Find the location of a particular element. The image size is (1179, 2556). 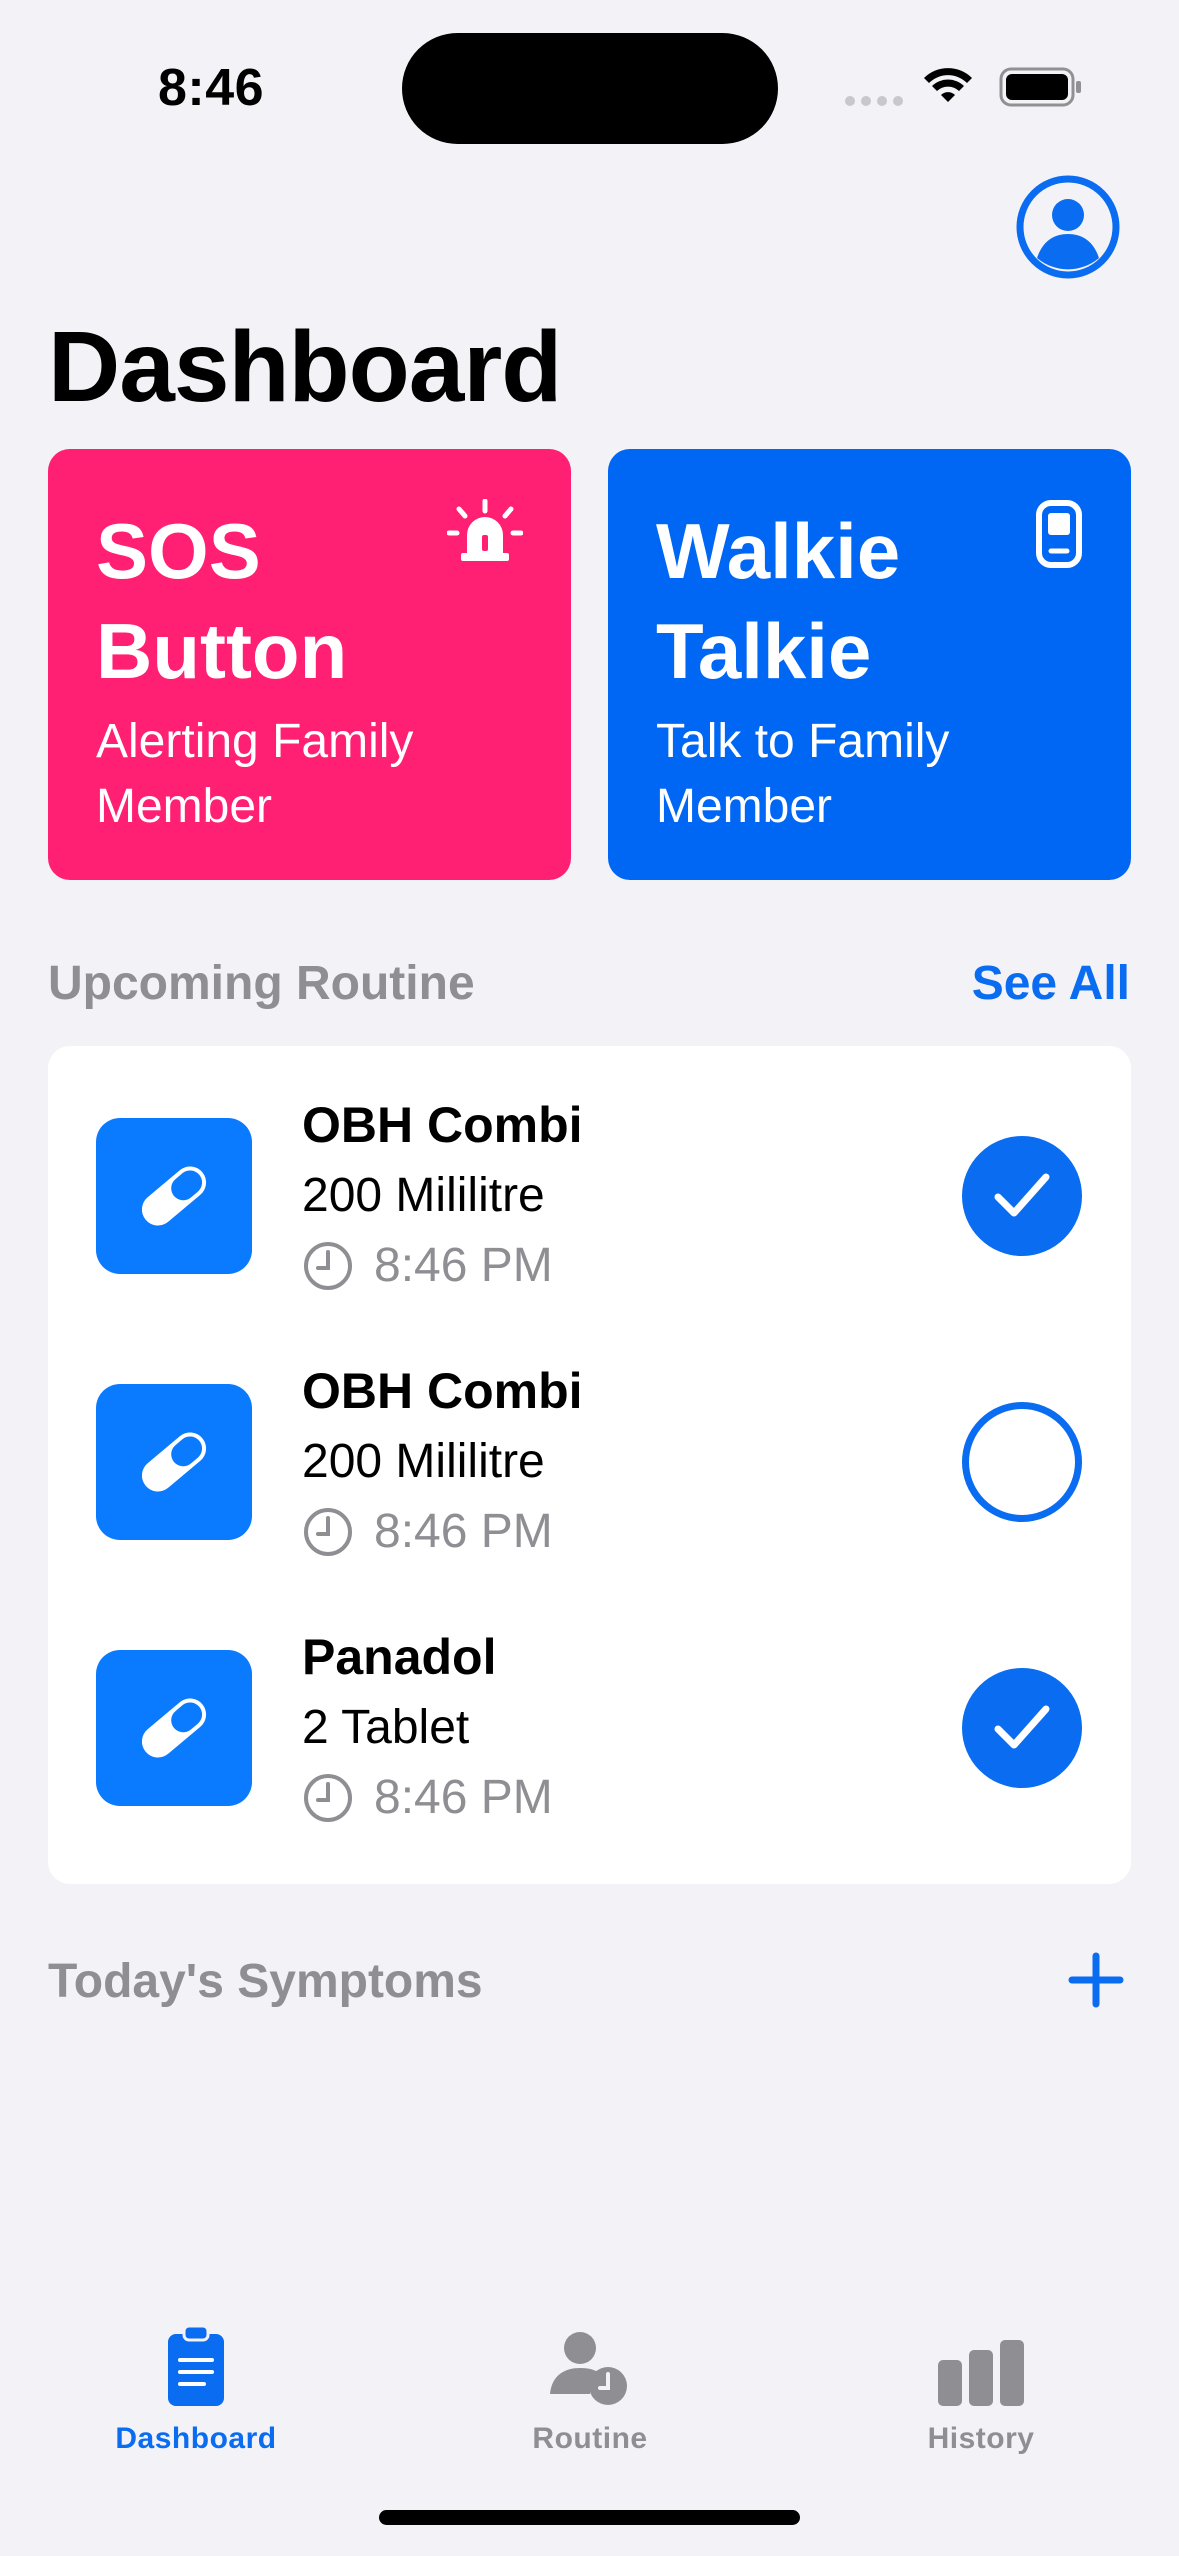

upcoming-routine-title: Upcoming Routine is located at coordinates (261, 983).